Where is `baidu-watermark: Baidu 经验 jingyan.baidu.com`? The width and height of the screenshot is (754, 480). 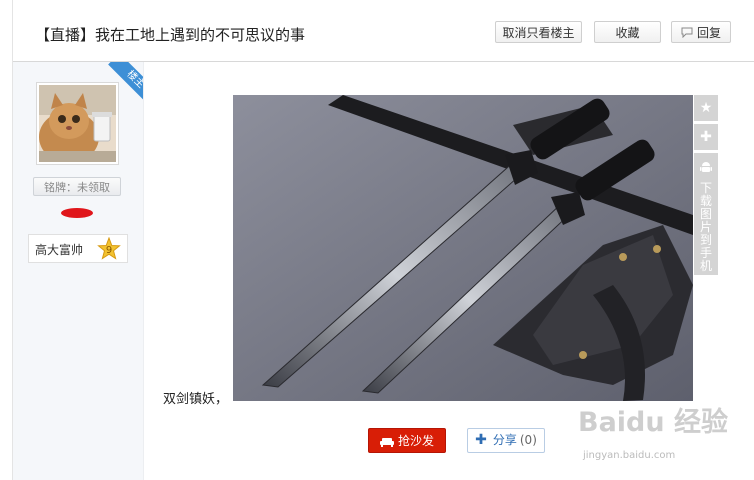
baidu-watermark: Baidu 经验 jingyan.baidu.com is located at coordinates (655, 433).